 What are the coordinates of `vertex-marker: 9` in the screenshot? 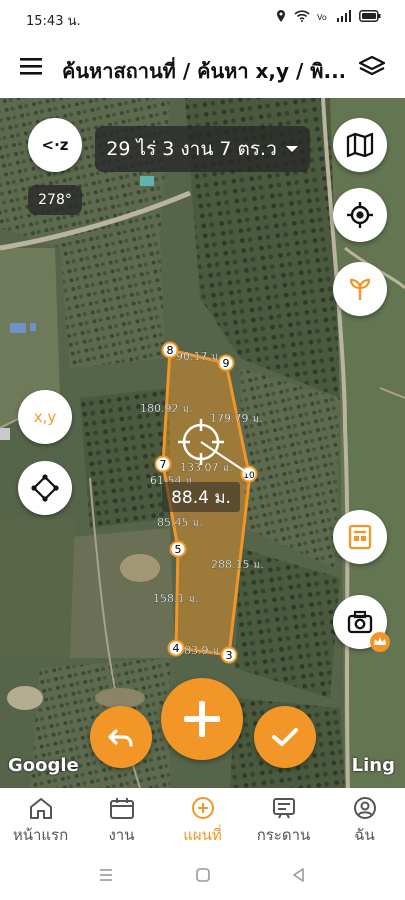 It's located at (226, 363).